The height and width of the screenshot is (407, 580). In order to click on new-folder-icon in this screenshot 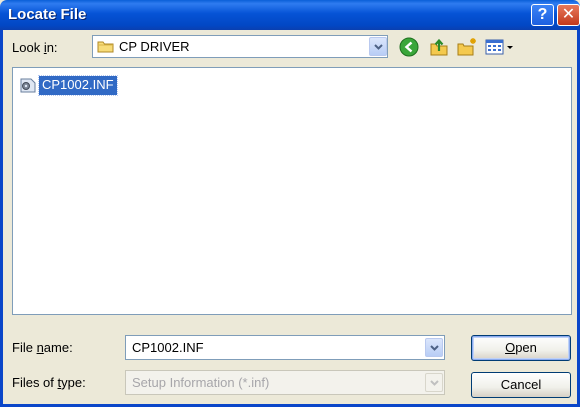, I will do `click(466, 47)`.